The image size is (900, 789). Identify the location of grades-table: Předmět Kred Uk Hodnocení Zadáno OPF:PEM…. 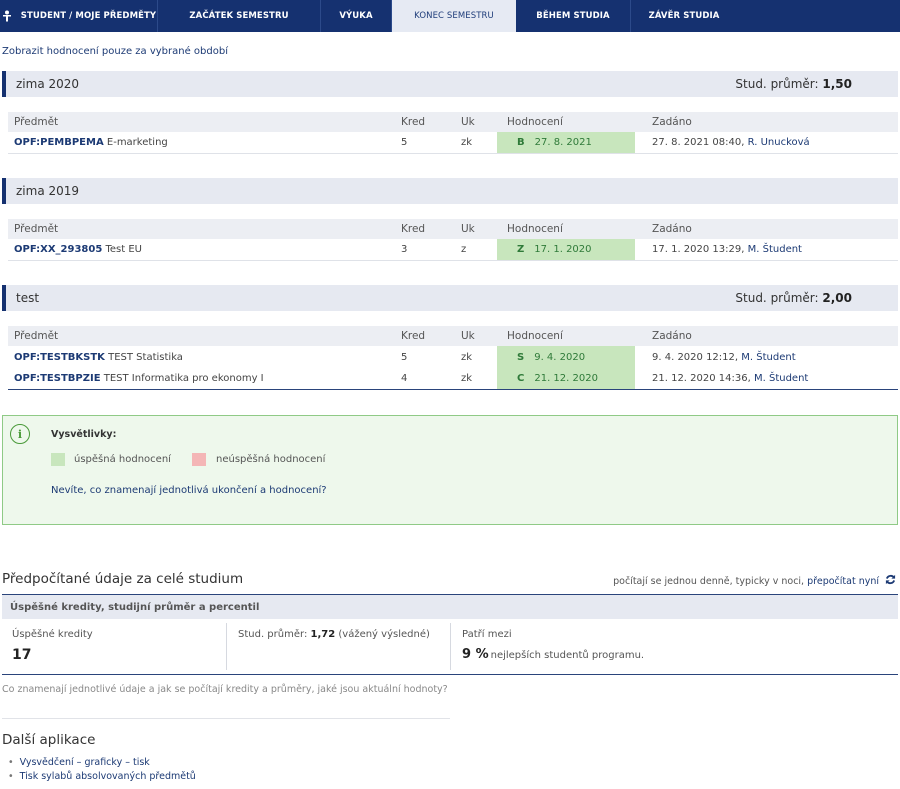
(453, 133).